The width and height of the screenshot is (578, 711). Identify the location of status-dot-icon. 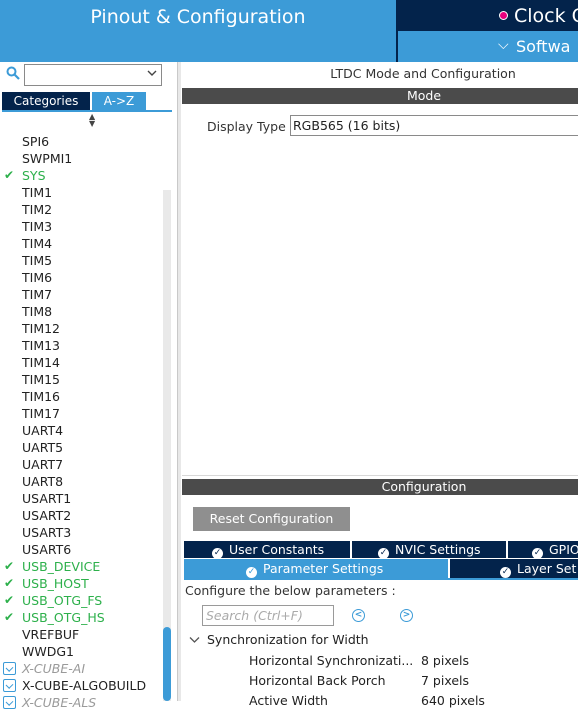
(503, 15).